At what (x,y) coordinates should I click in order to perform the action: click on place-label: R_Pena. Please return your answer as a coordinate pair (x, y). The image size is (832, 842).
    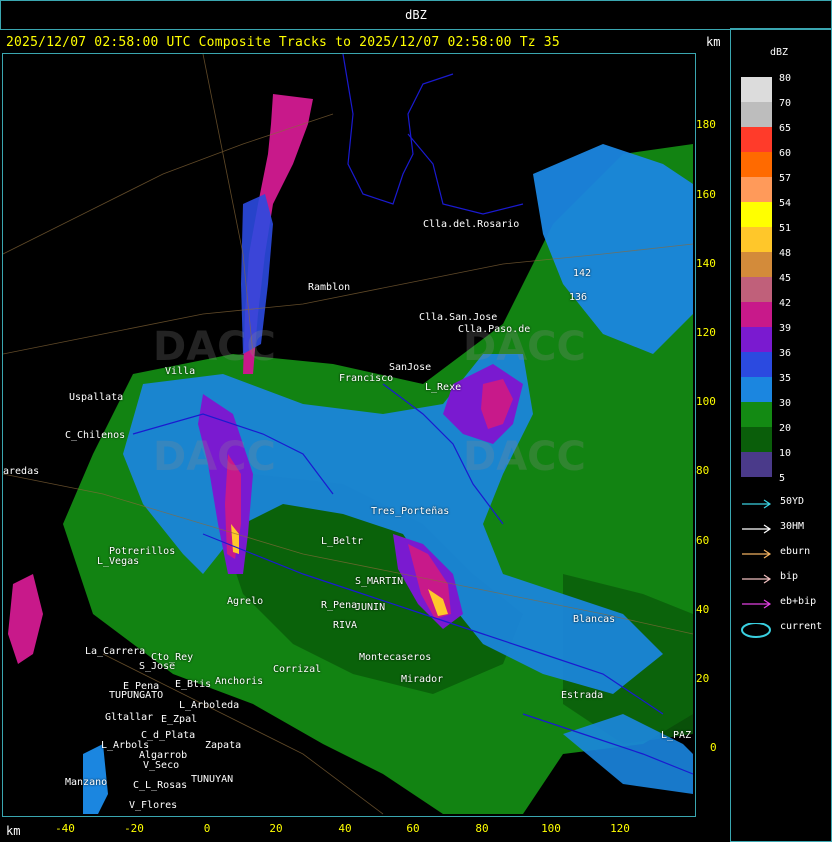
    Looking at the image, I should click on (339, 605).